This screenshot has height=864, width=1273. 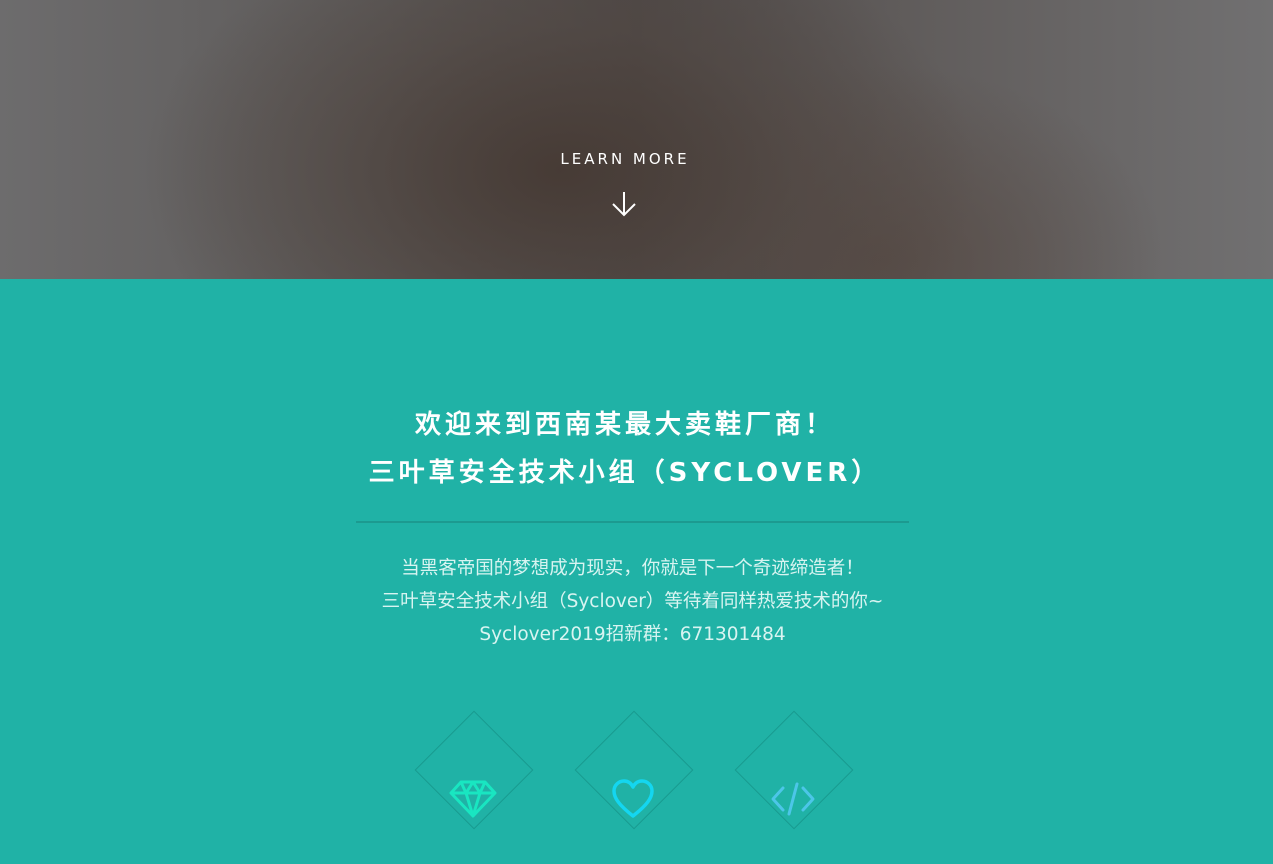 I want to click on intro-line-1: 当黑客帝国的梦想成为现实，你就是下一个奇迹缔造者！, so click(x=632, y=568).